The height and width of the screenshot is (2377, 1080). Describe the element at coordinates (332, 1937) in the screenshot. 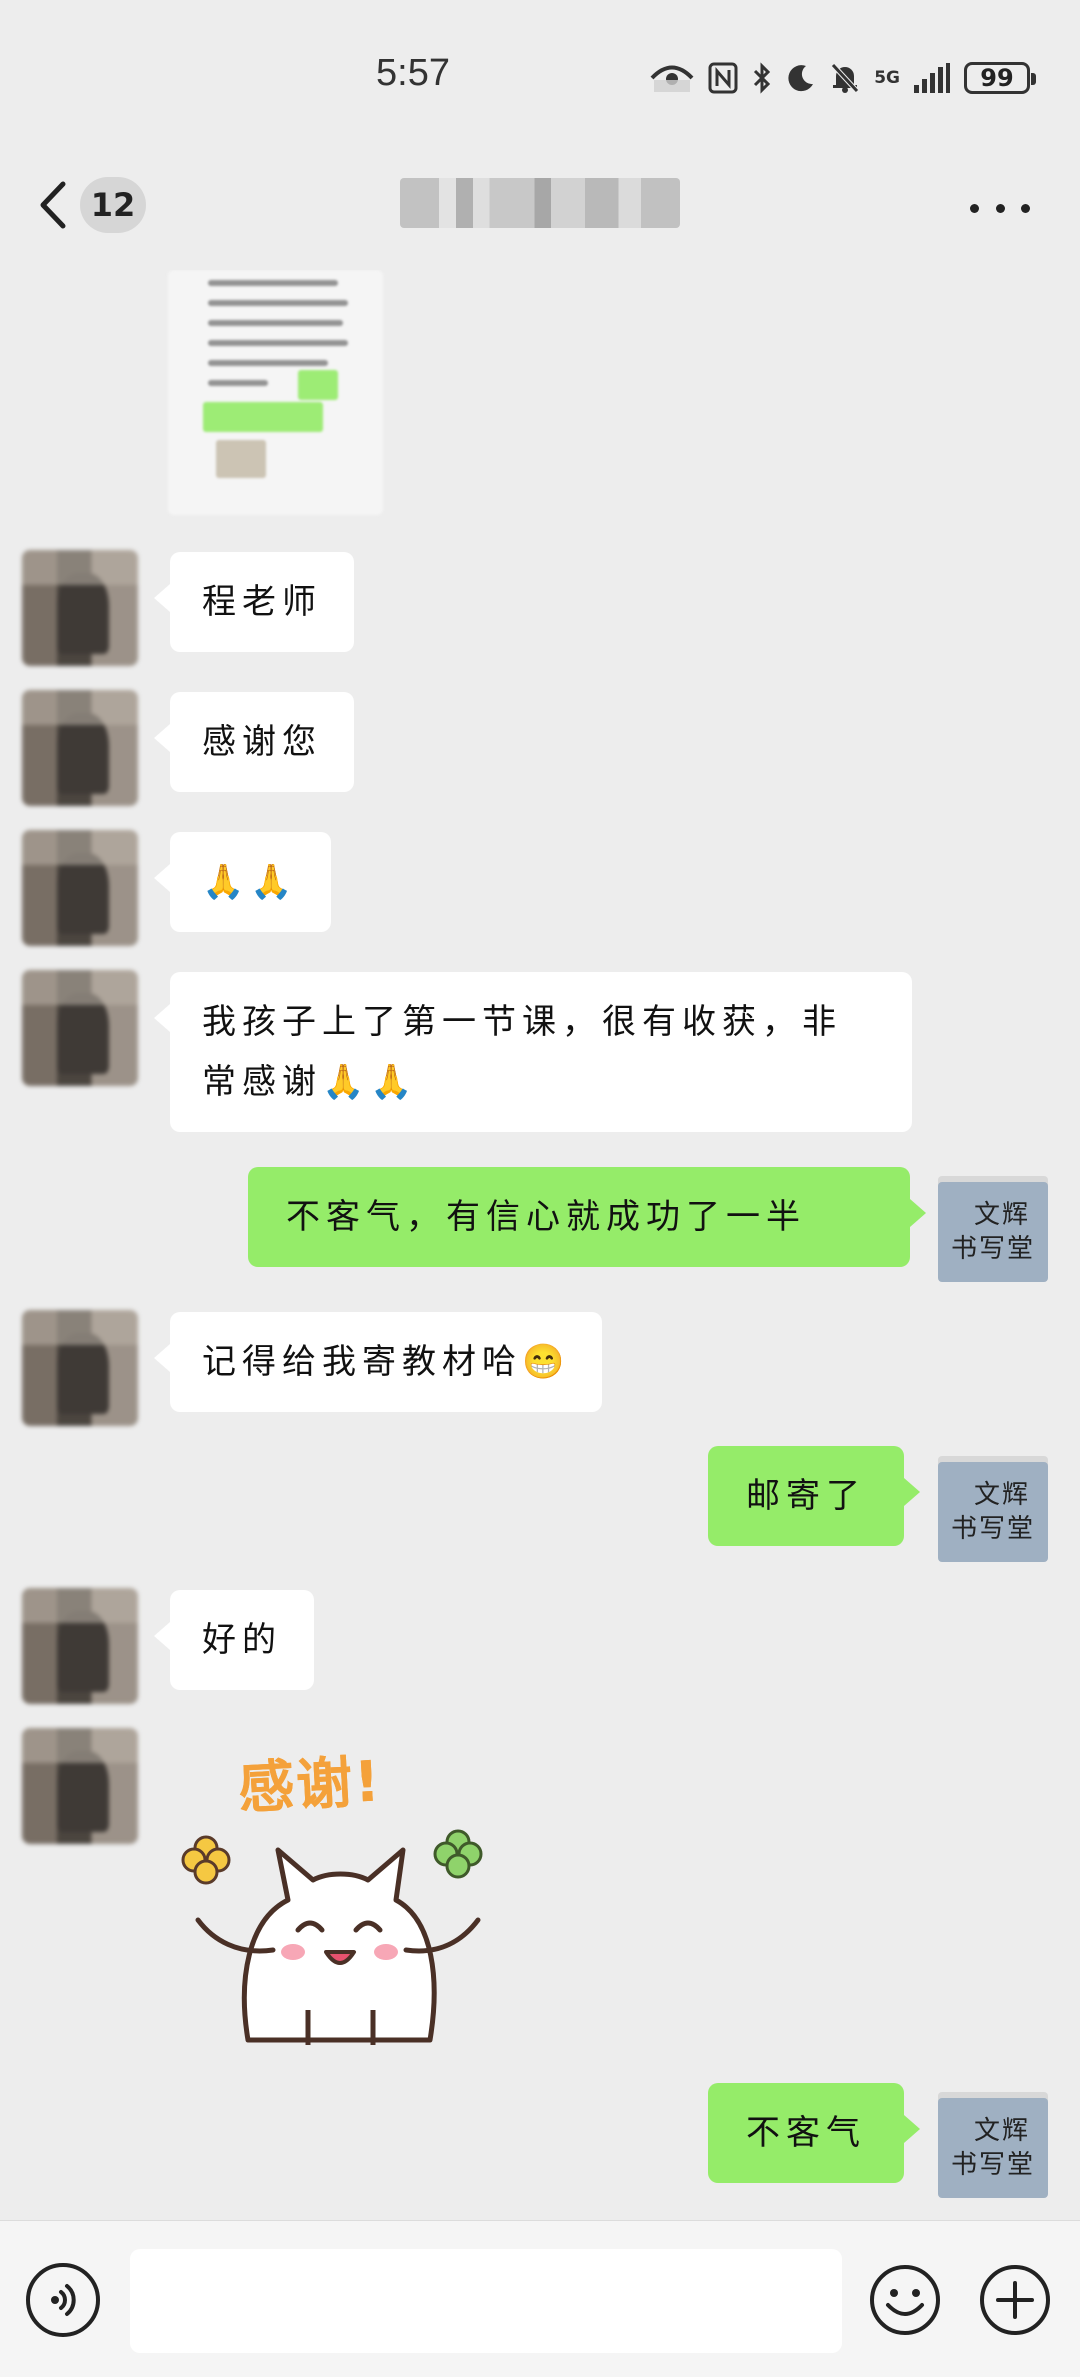

I see `cat-sticker-image` at that location.